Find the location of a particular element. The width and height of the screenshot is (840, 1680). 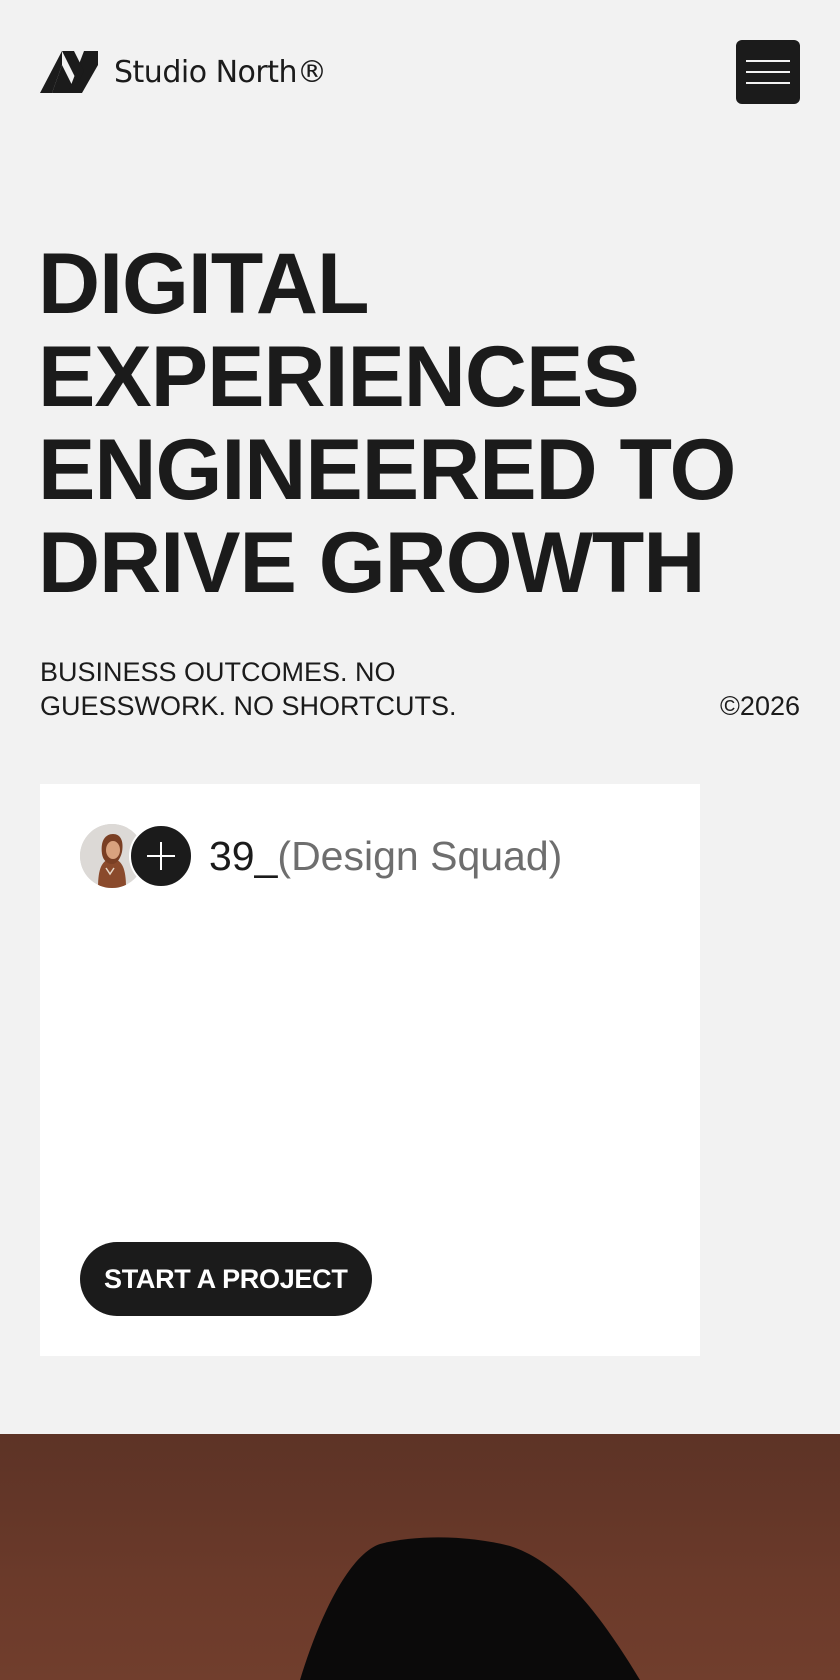

hero-line: EXPERIENCES is located at coordinates (339, 377).